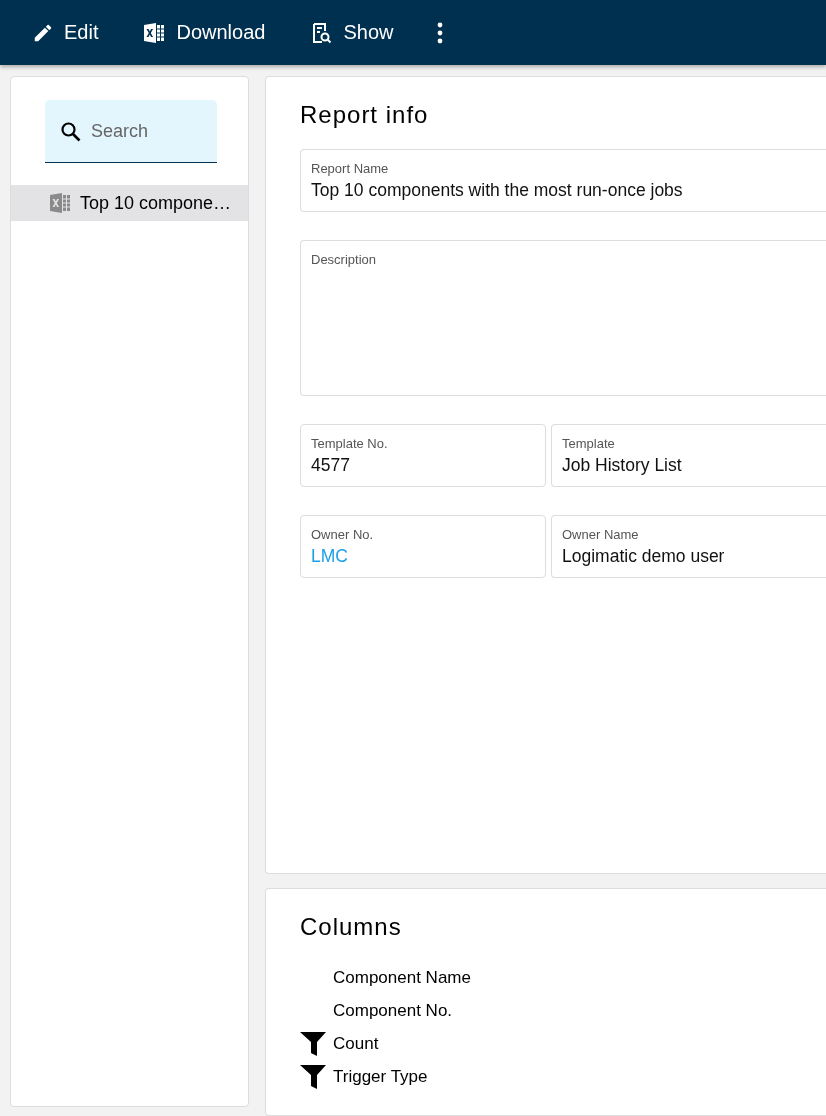  What do you see at coordinates (440, 32) in the screenshot?
I see `more-icon` at bounding box center [440, 32].